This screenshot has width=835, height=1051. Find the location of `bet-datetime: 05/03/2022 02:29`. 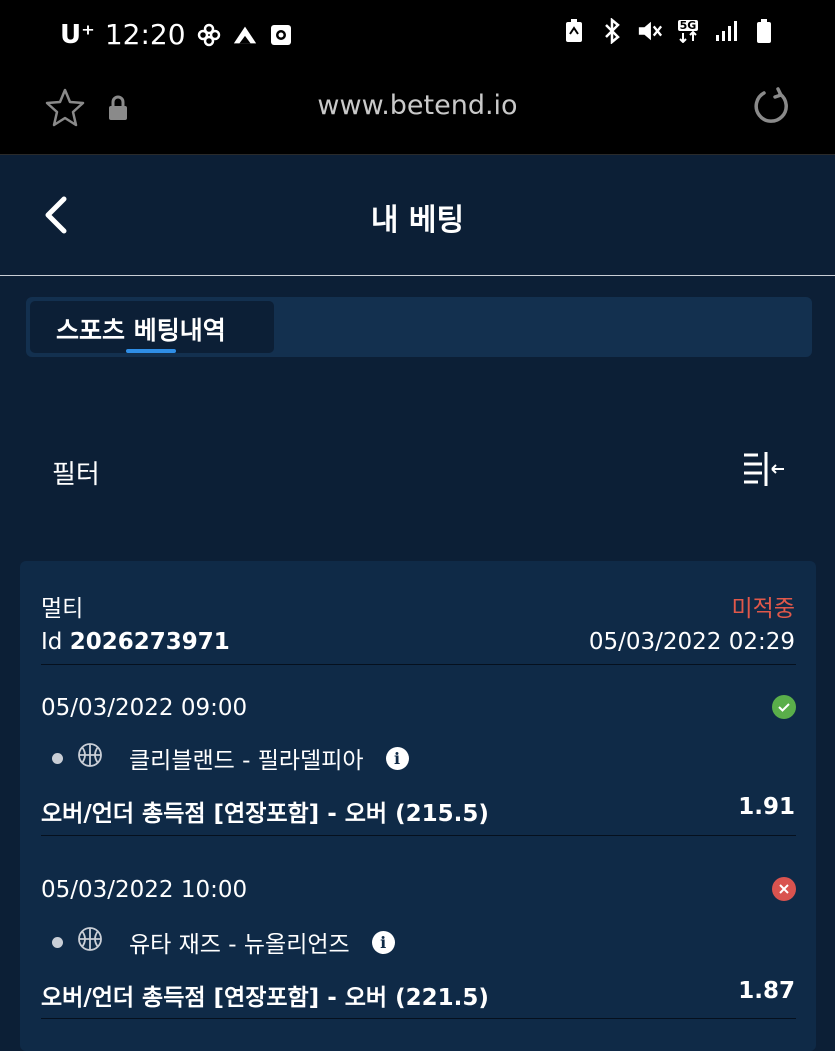

bet-datetime: 05/03/2022 02:29 is located at coordinates (691, 642).